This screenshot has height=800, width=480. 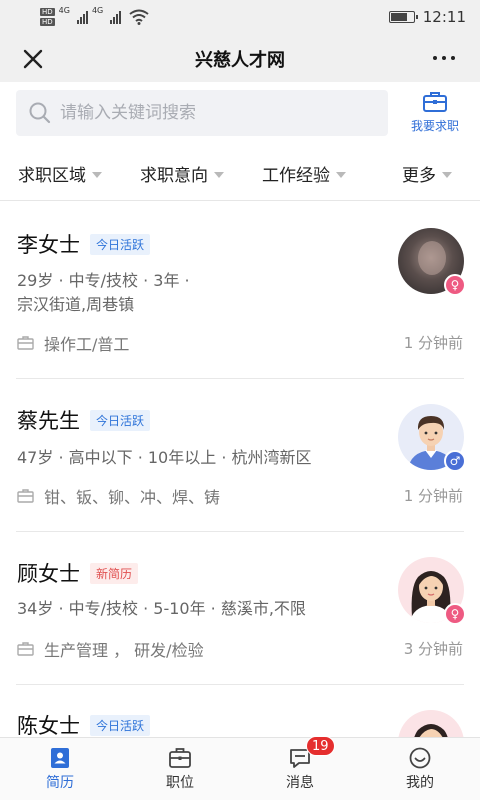 I want to click on female-avatar-illustration, so click(x=431, y=723).